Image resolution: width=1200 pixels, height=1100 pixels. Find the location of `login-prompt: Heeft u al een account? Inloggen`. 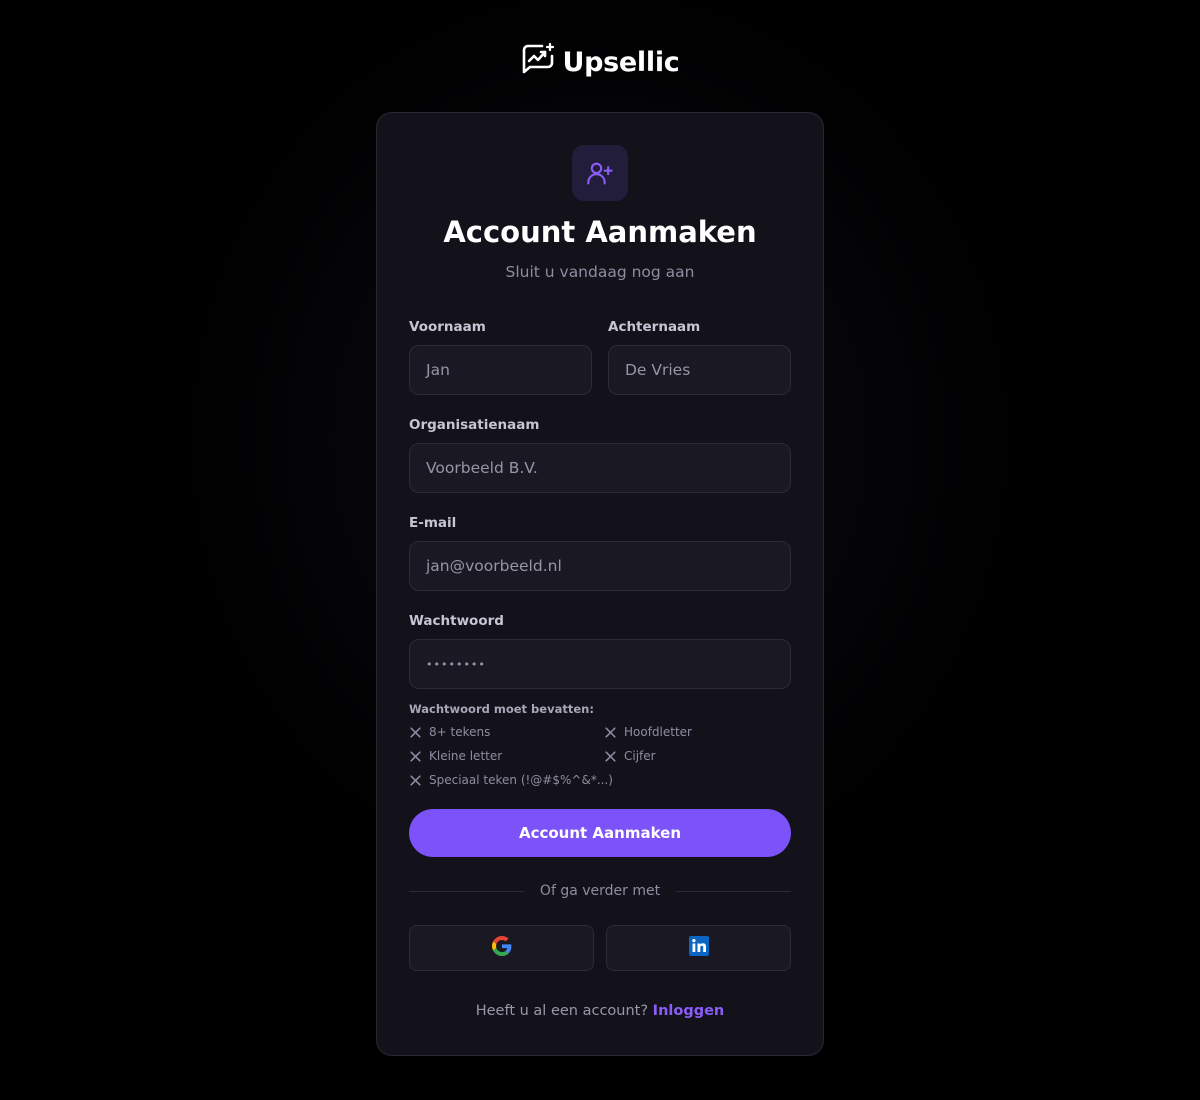

login-prompt: Heeft u al een account? Inloggen is located at coordinates (600, 1011).